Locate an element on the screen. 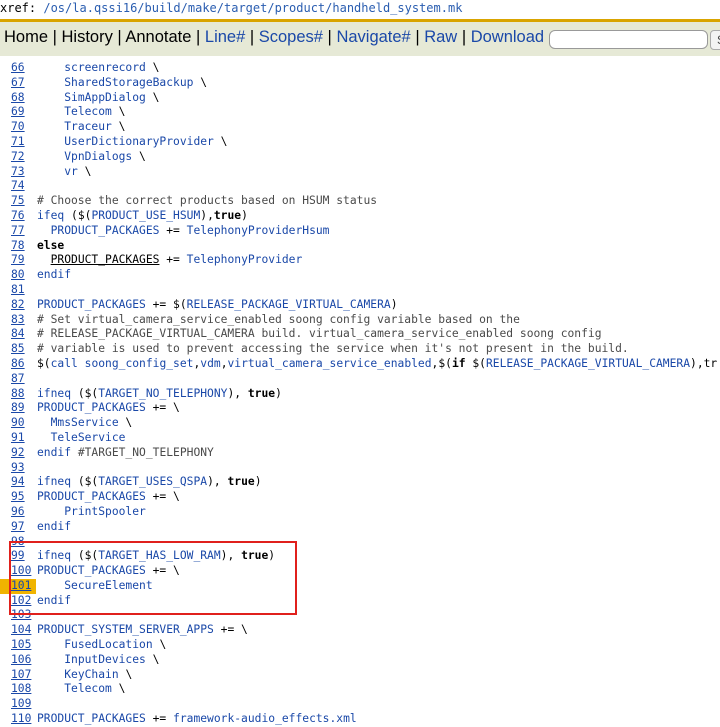  line-number-link: 71 is located at coordinates (24, 142).